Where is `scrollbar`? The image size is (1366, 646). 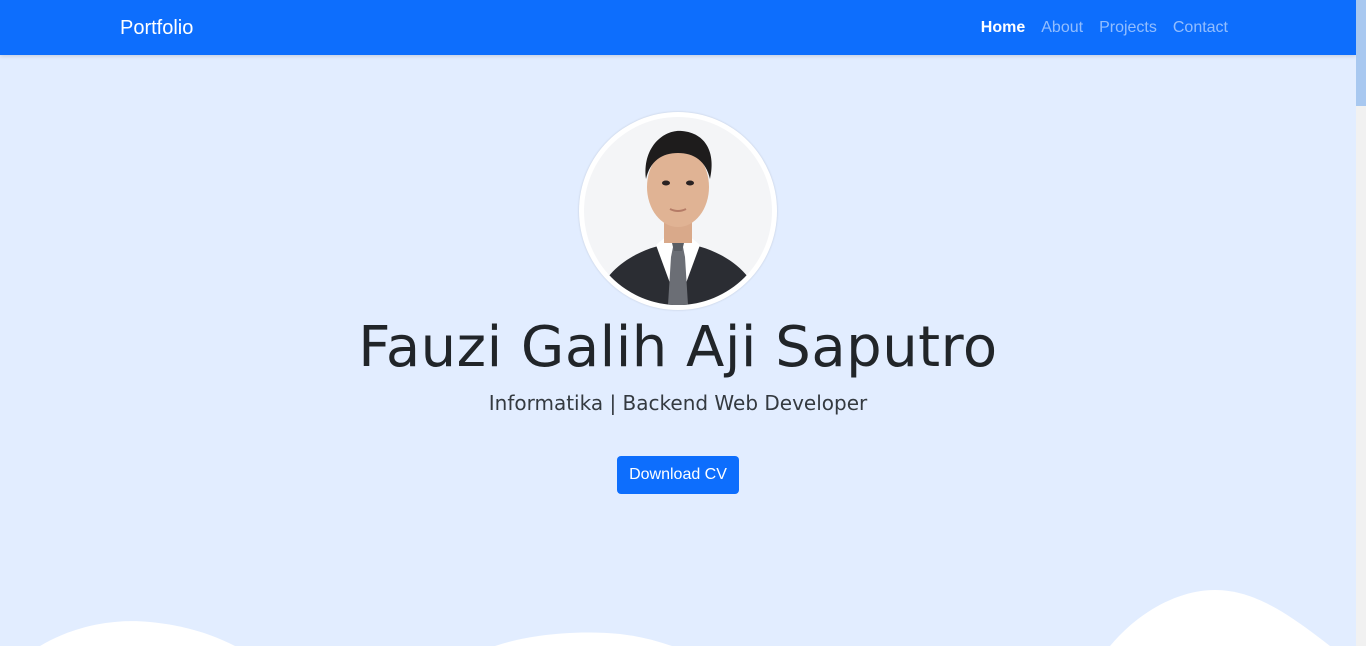
scrollbar is located at coordinates (1361, 323).